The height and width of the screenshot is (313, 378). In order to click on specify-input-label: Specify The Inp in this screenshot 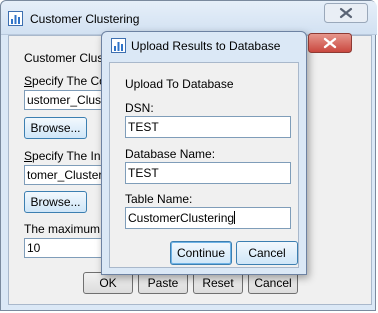, I will do `click(65, 156)`.